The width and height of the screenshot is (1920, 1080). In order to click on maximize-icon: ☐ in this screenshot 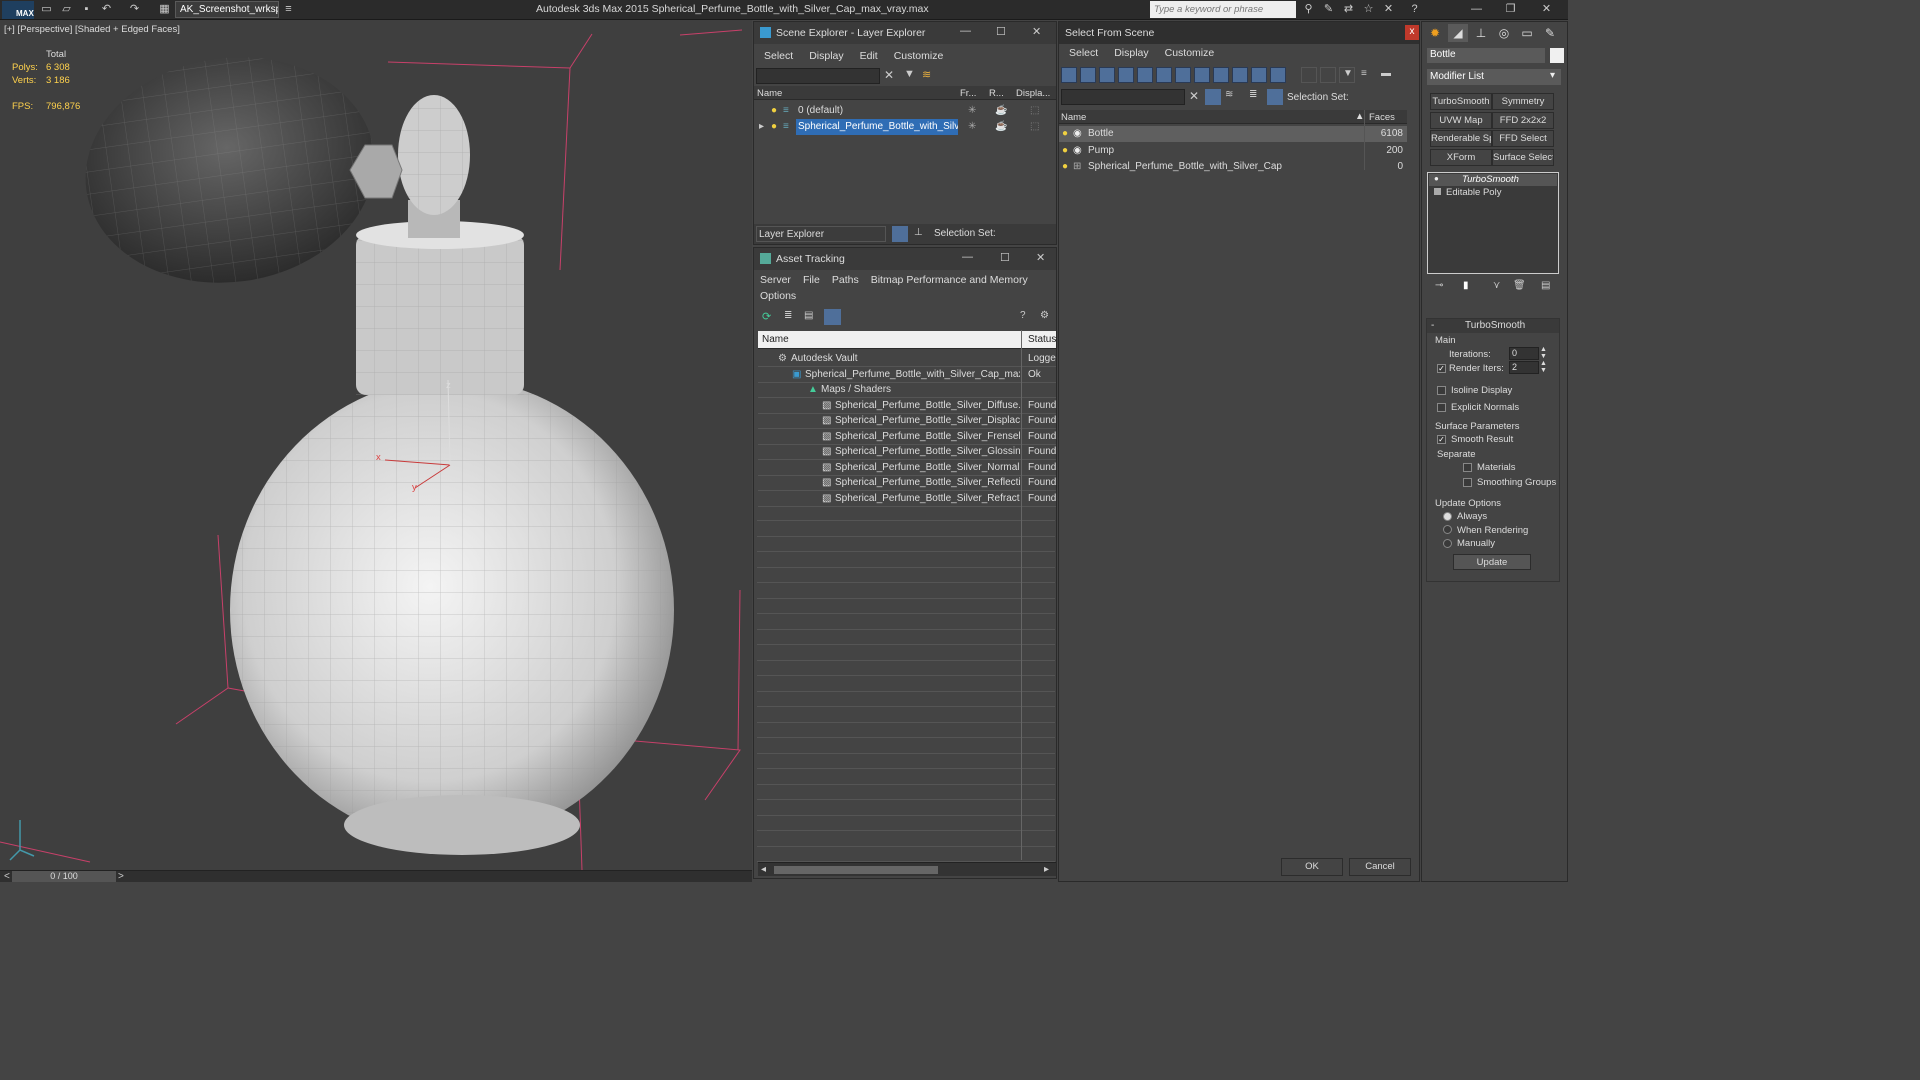, I will do `click(1001, 31)`.